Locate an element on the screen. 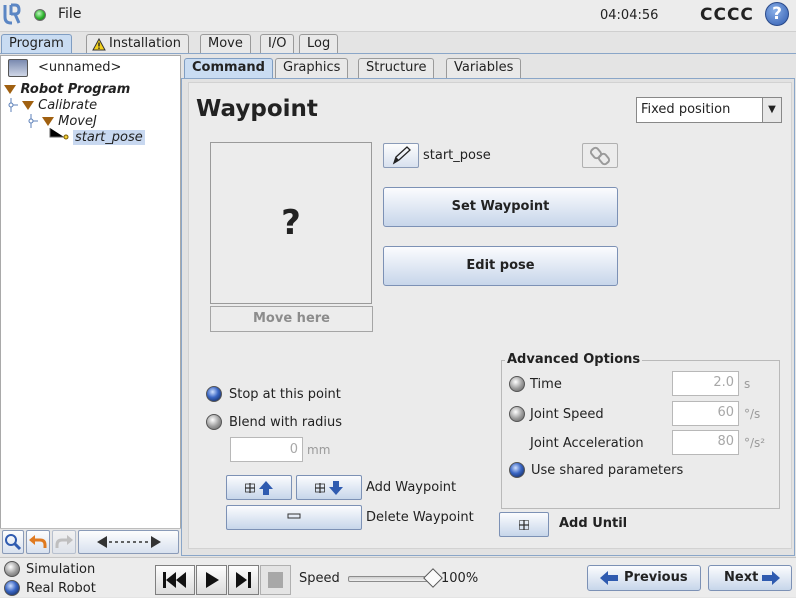 The height and width of the screenshot is (598, 796). move-down-icon is located at coordinates (329, 488).